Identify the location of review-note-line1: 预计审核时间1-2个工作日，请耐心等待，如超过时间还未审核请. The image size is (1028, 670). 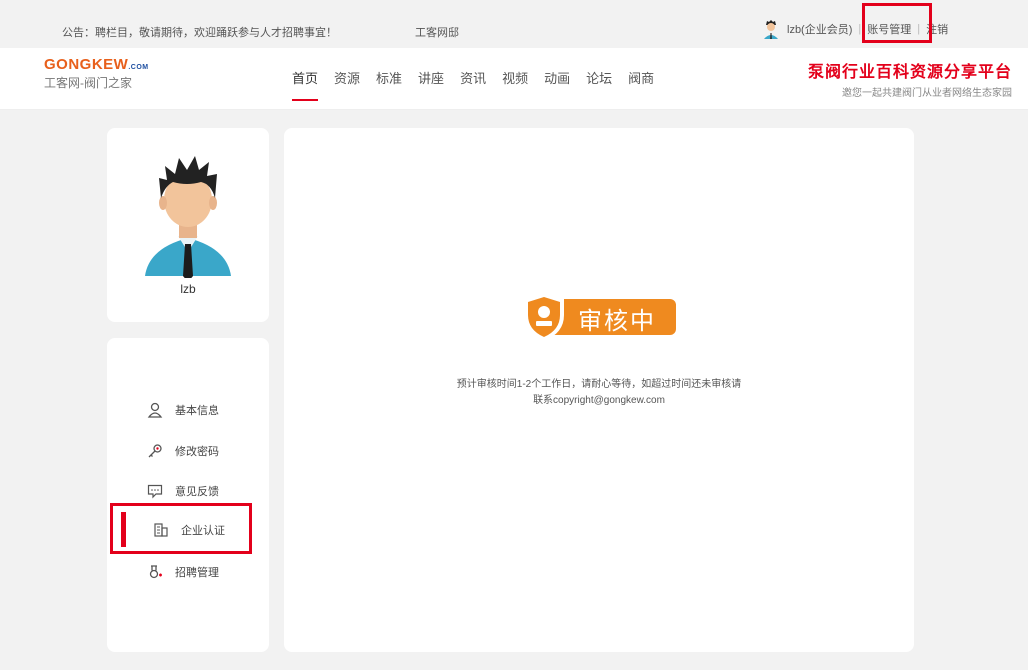
(599, 384).